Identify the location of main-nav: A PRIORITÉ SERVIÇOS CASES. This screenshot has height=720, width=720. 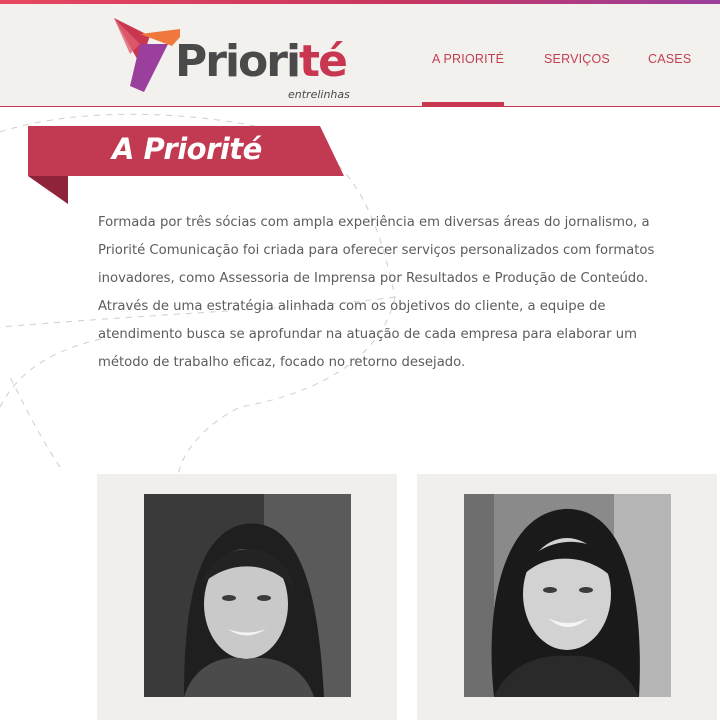
(360, 55).